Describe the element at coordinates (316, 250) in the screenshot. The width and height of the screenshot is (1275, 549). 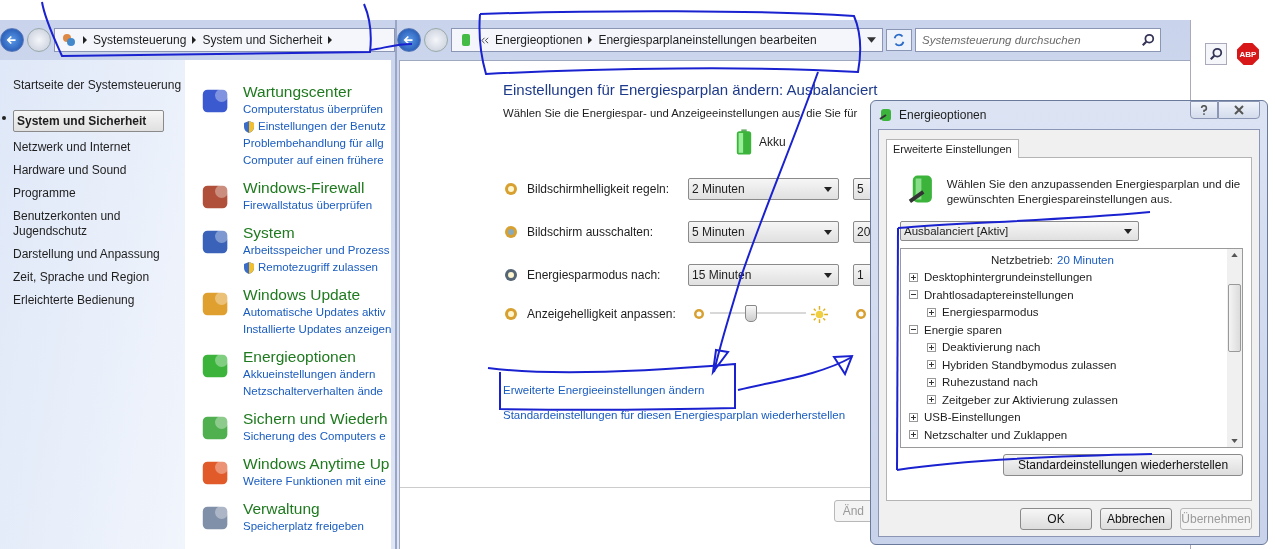
I see `category-link: Arbeitsspeicher und Prozess` at that location.